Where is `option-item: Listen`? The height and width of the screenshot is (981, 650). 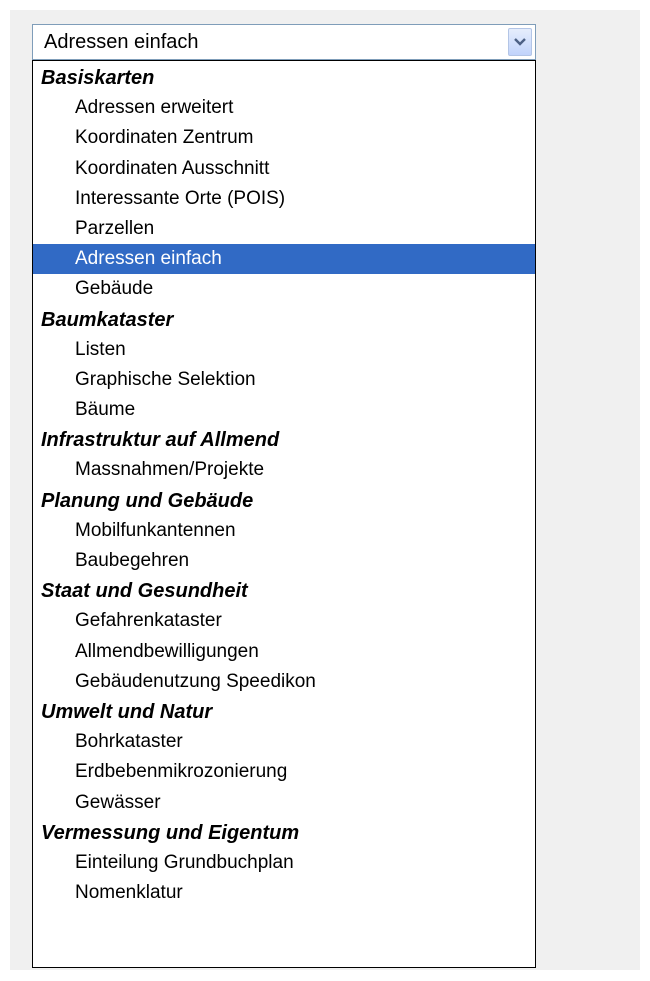
option-item: Listen is located at coordinates (284, 350).